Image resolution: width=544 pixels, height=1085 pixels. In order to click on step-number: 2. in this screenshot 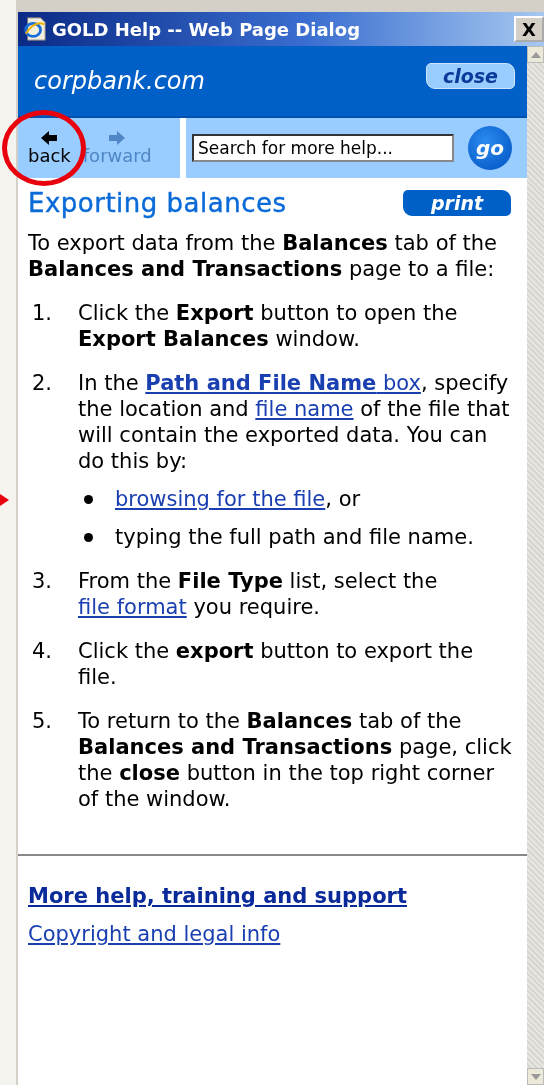, I will do `click(42, 383)`.